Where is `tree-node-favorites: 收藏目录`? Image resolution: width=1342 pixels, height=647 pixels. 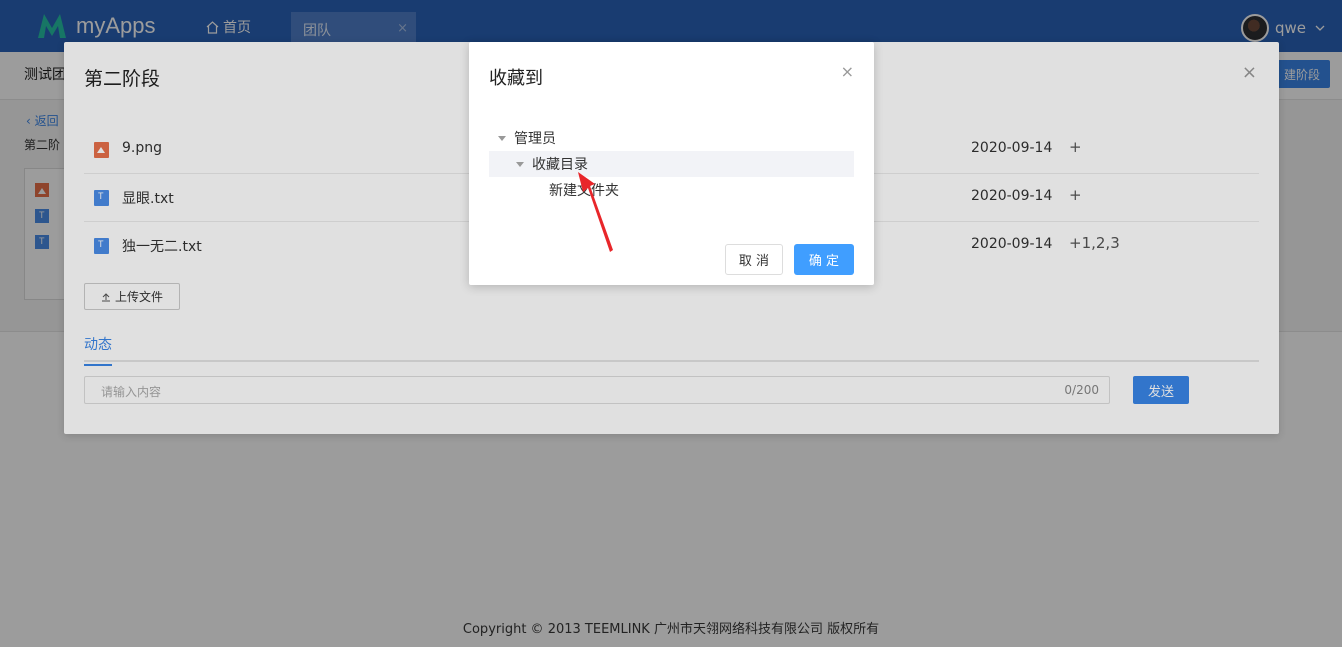 tree-node-favorites: 收藏目录 is located at coordinates (671, 164).